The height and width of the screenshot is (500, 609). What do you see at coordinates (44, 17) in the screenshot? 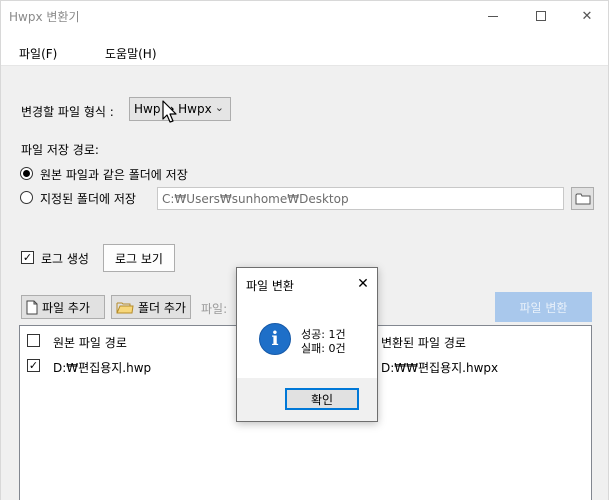
I see `window-title: Hwpx 변환기` at bounding box center [44, 17].